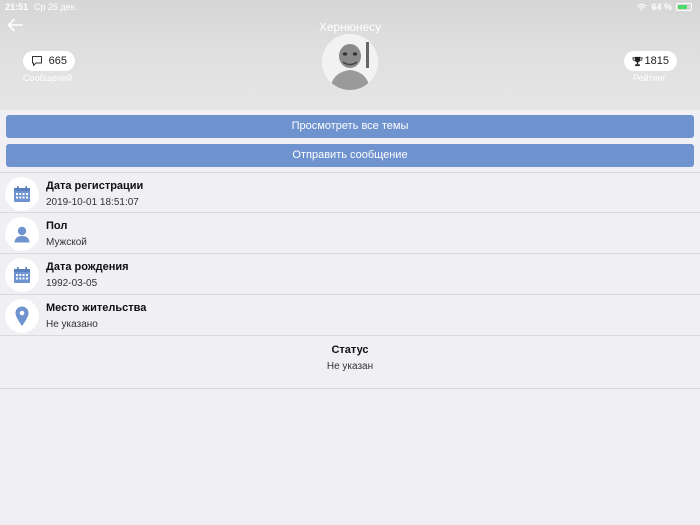  I want to click on trophy-icon, so click(637, 61).